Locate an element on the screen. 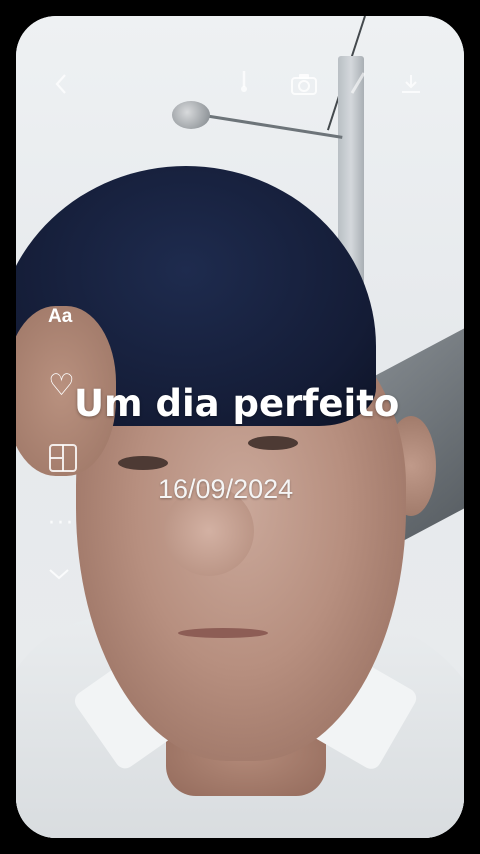 The image size is (480, 854). camera-icon is located at coordinates (304, 88).